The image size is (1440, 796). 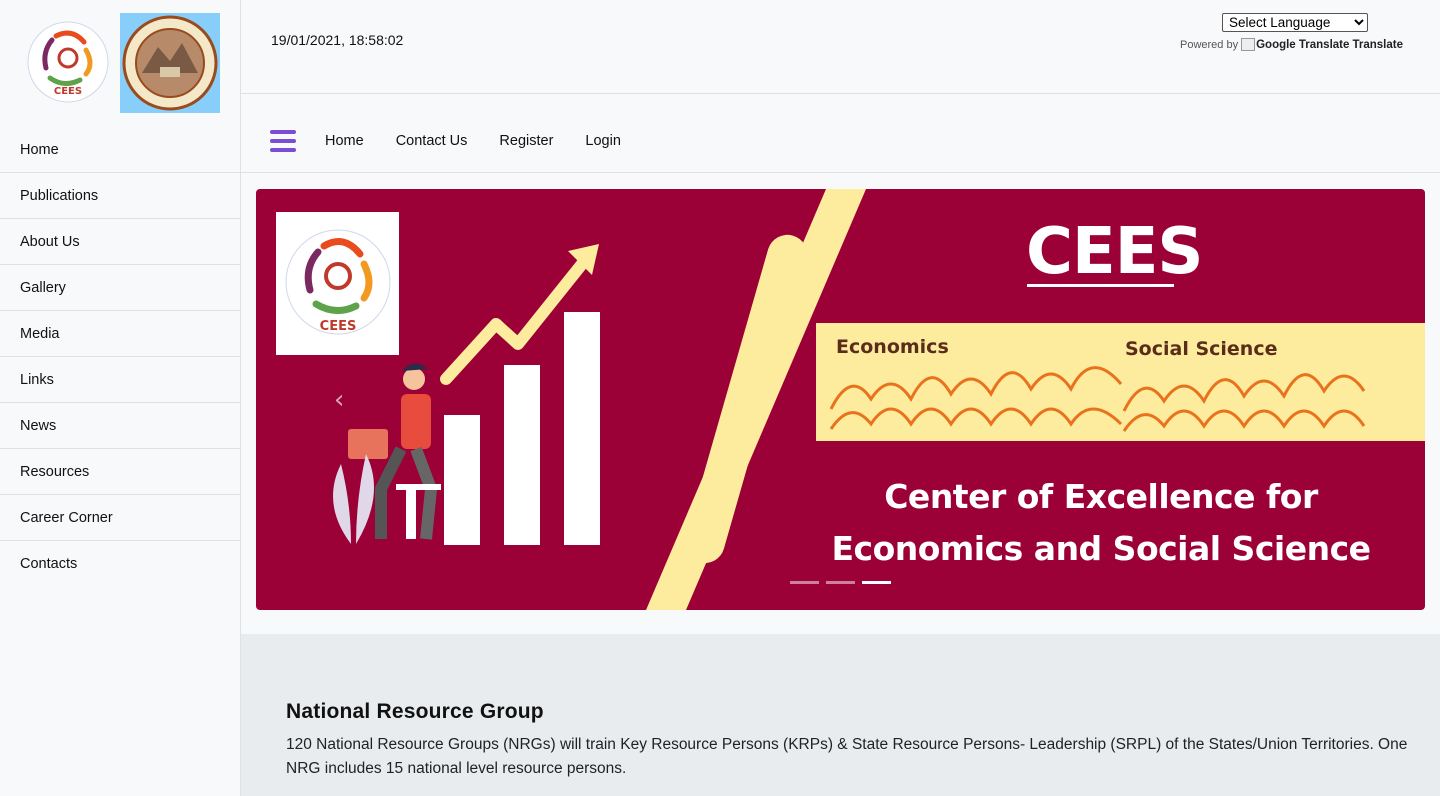 I want to click on navbar-links: Home Contact Us Register Login, so click(x=473, y=141).